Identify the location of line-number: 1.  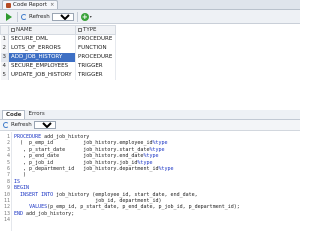
(8, 137).